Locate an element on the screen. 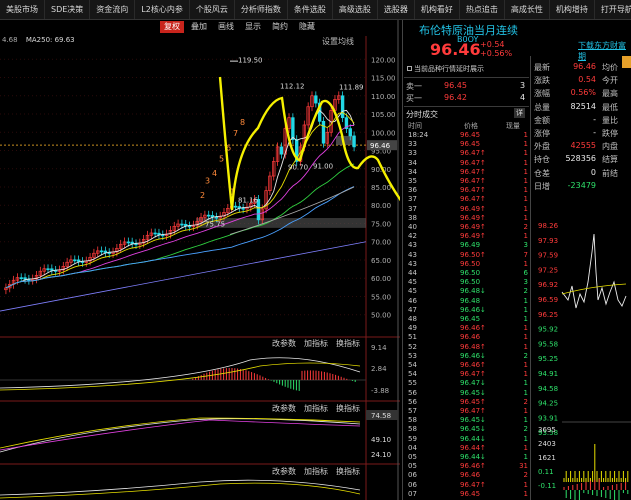  trade-row: 05 96.44↓ 1 is located at coordinates (469, 457).